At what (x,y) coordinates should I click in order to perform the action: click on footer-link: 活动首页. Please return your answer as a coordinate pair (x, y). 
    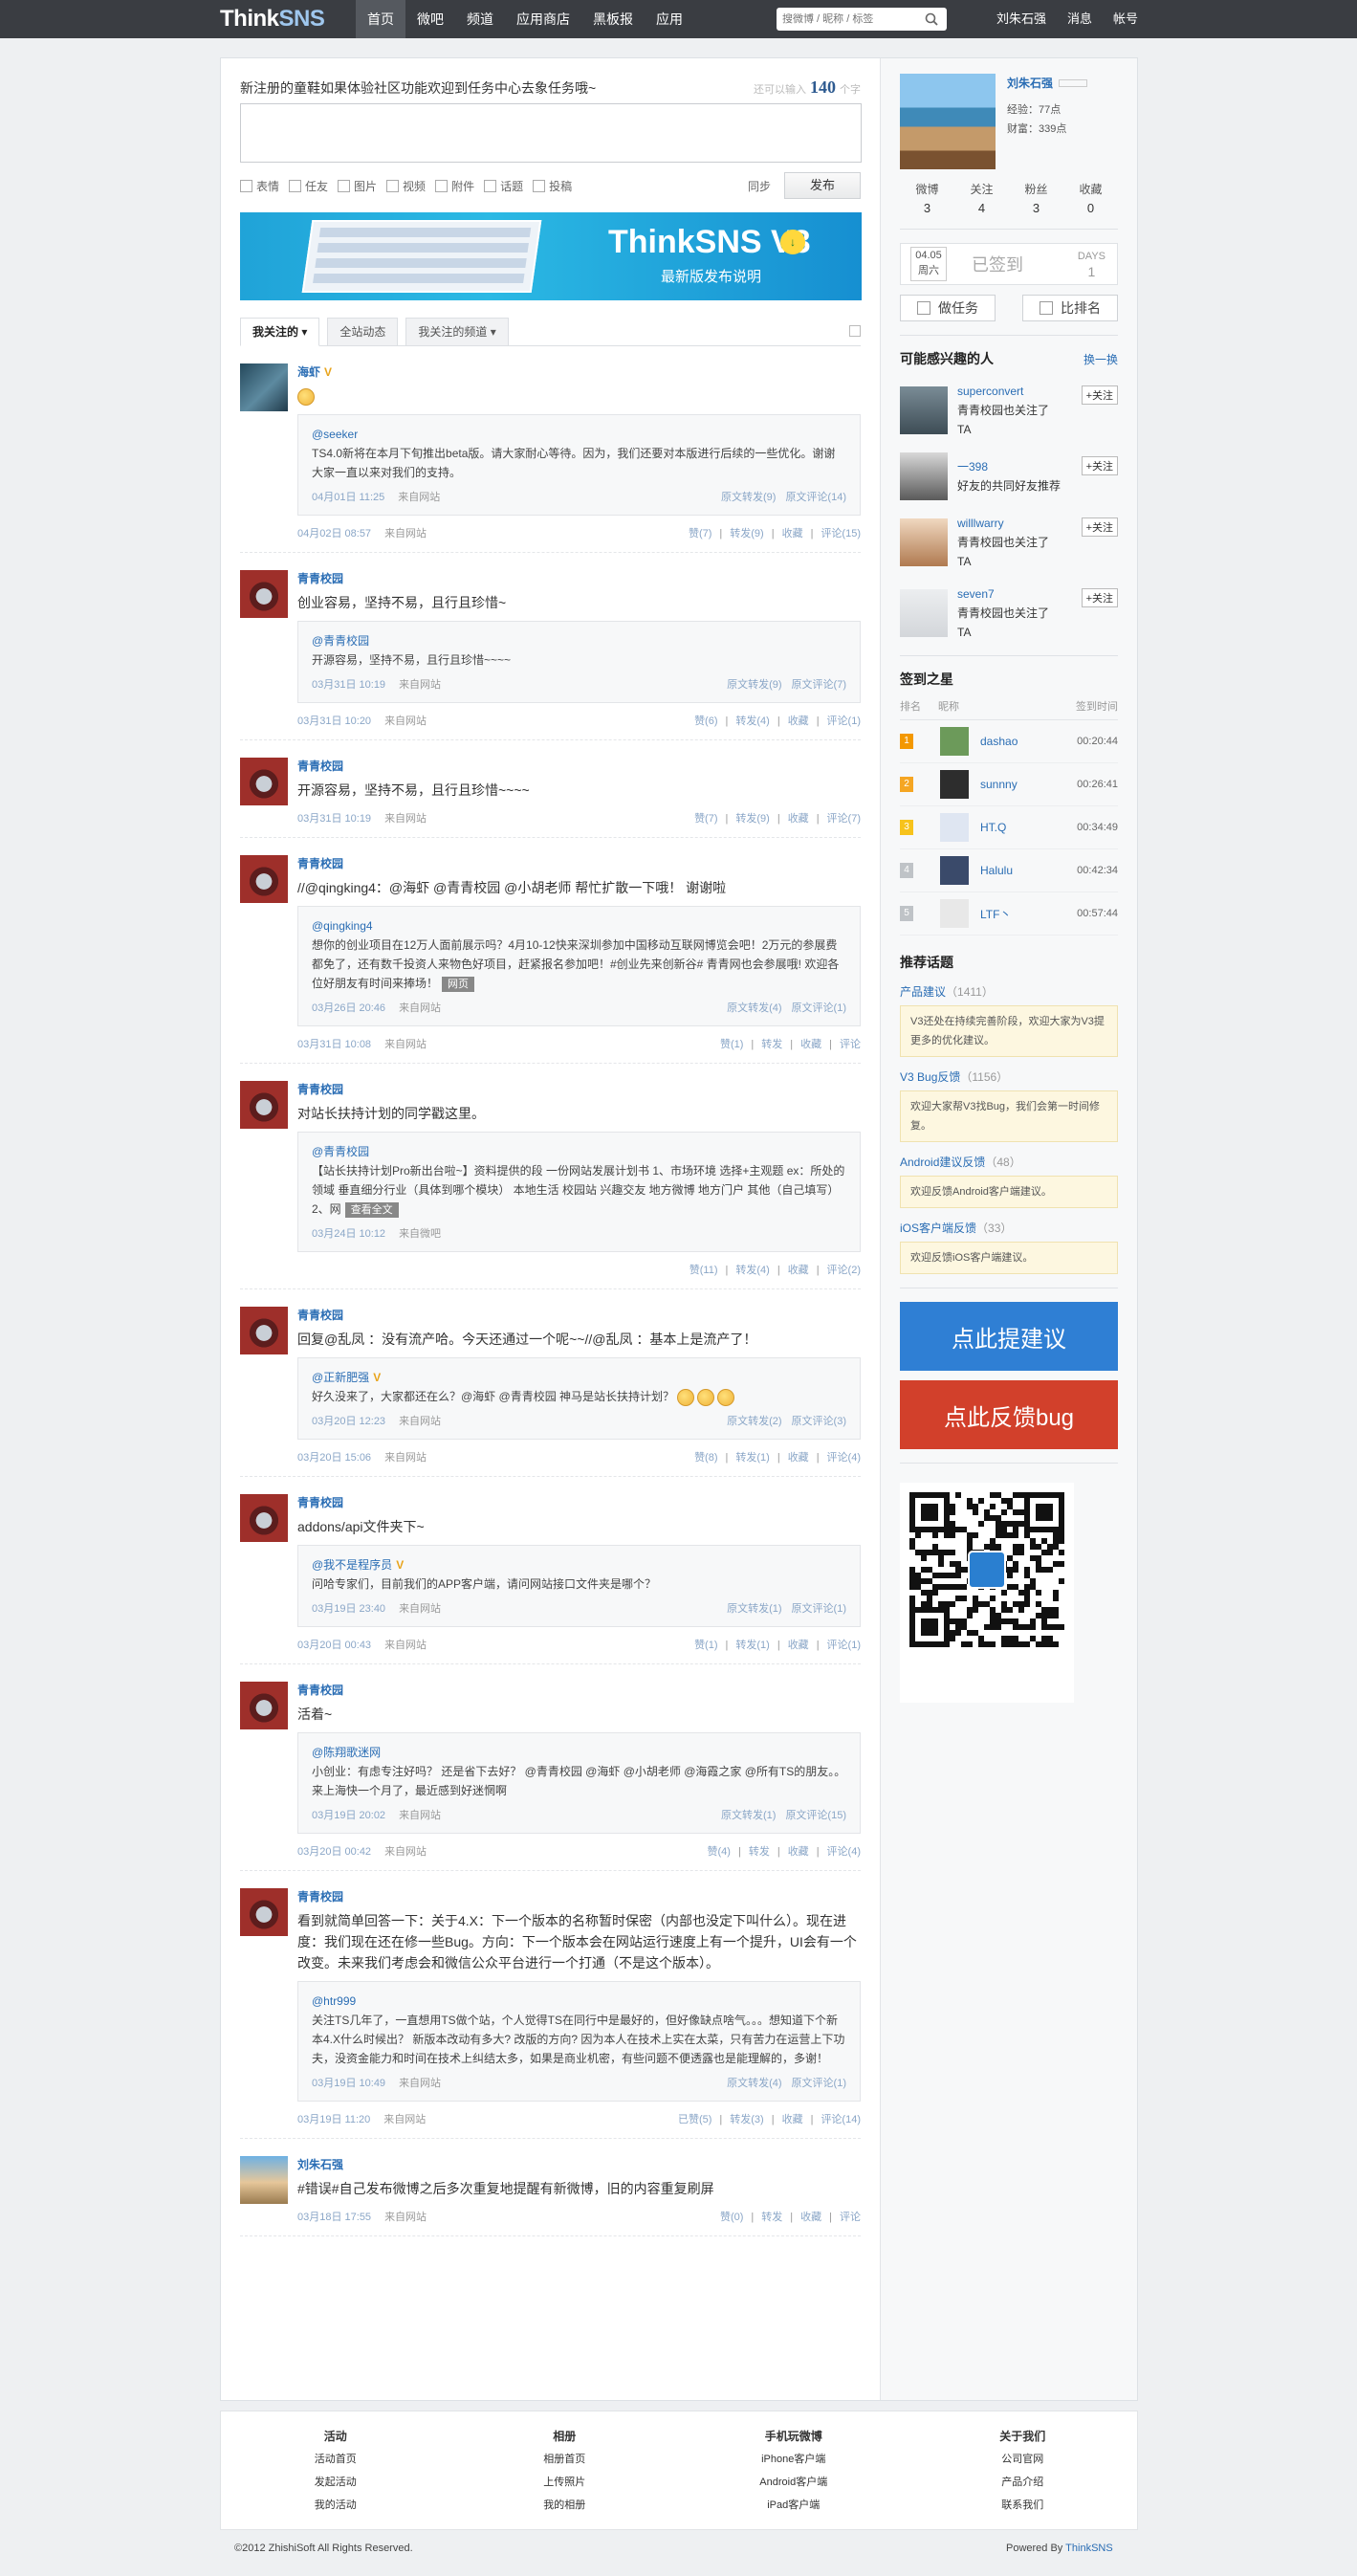
    Looking at the image, I should click on (335, 2459).